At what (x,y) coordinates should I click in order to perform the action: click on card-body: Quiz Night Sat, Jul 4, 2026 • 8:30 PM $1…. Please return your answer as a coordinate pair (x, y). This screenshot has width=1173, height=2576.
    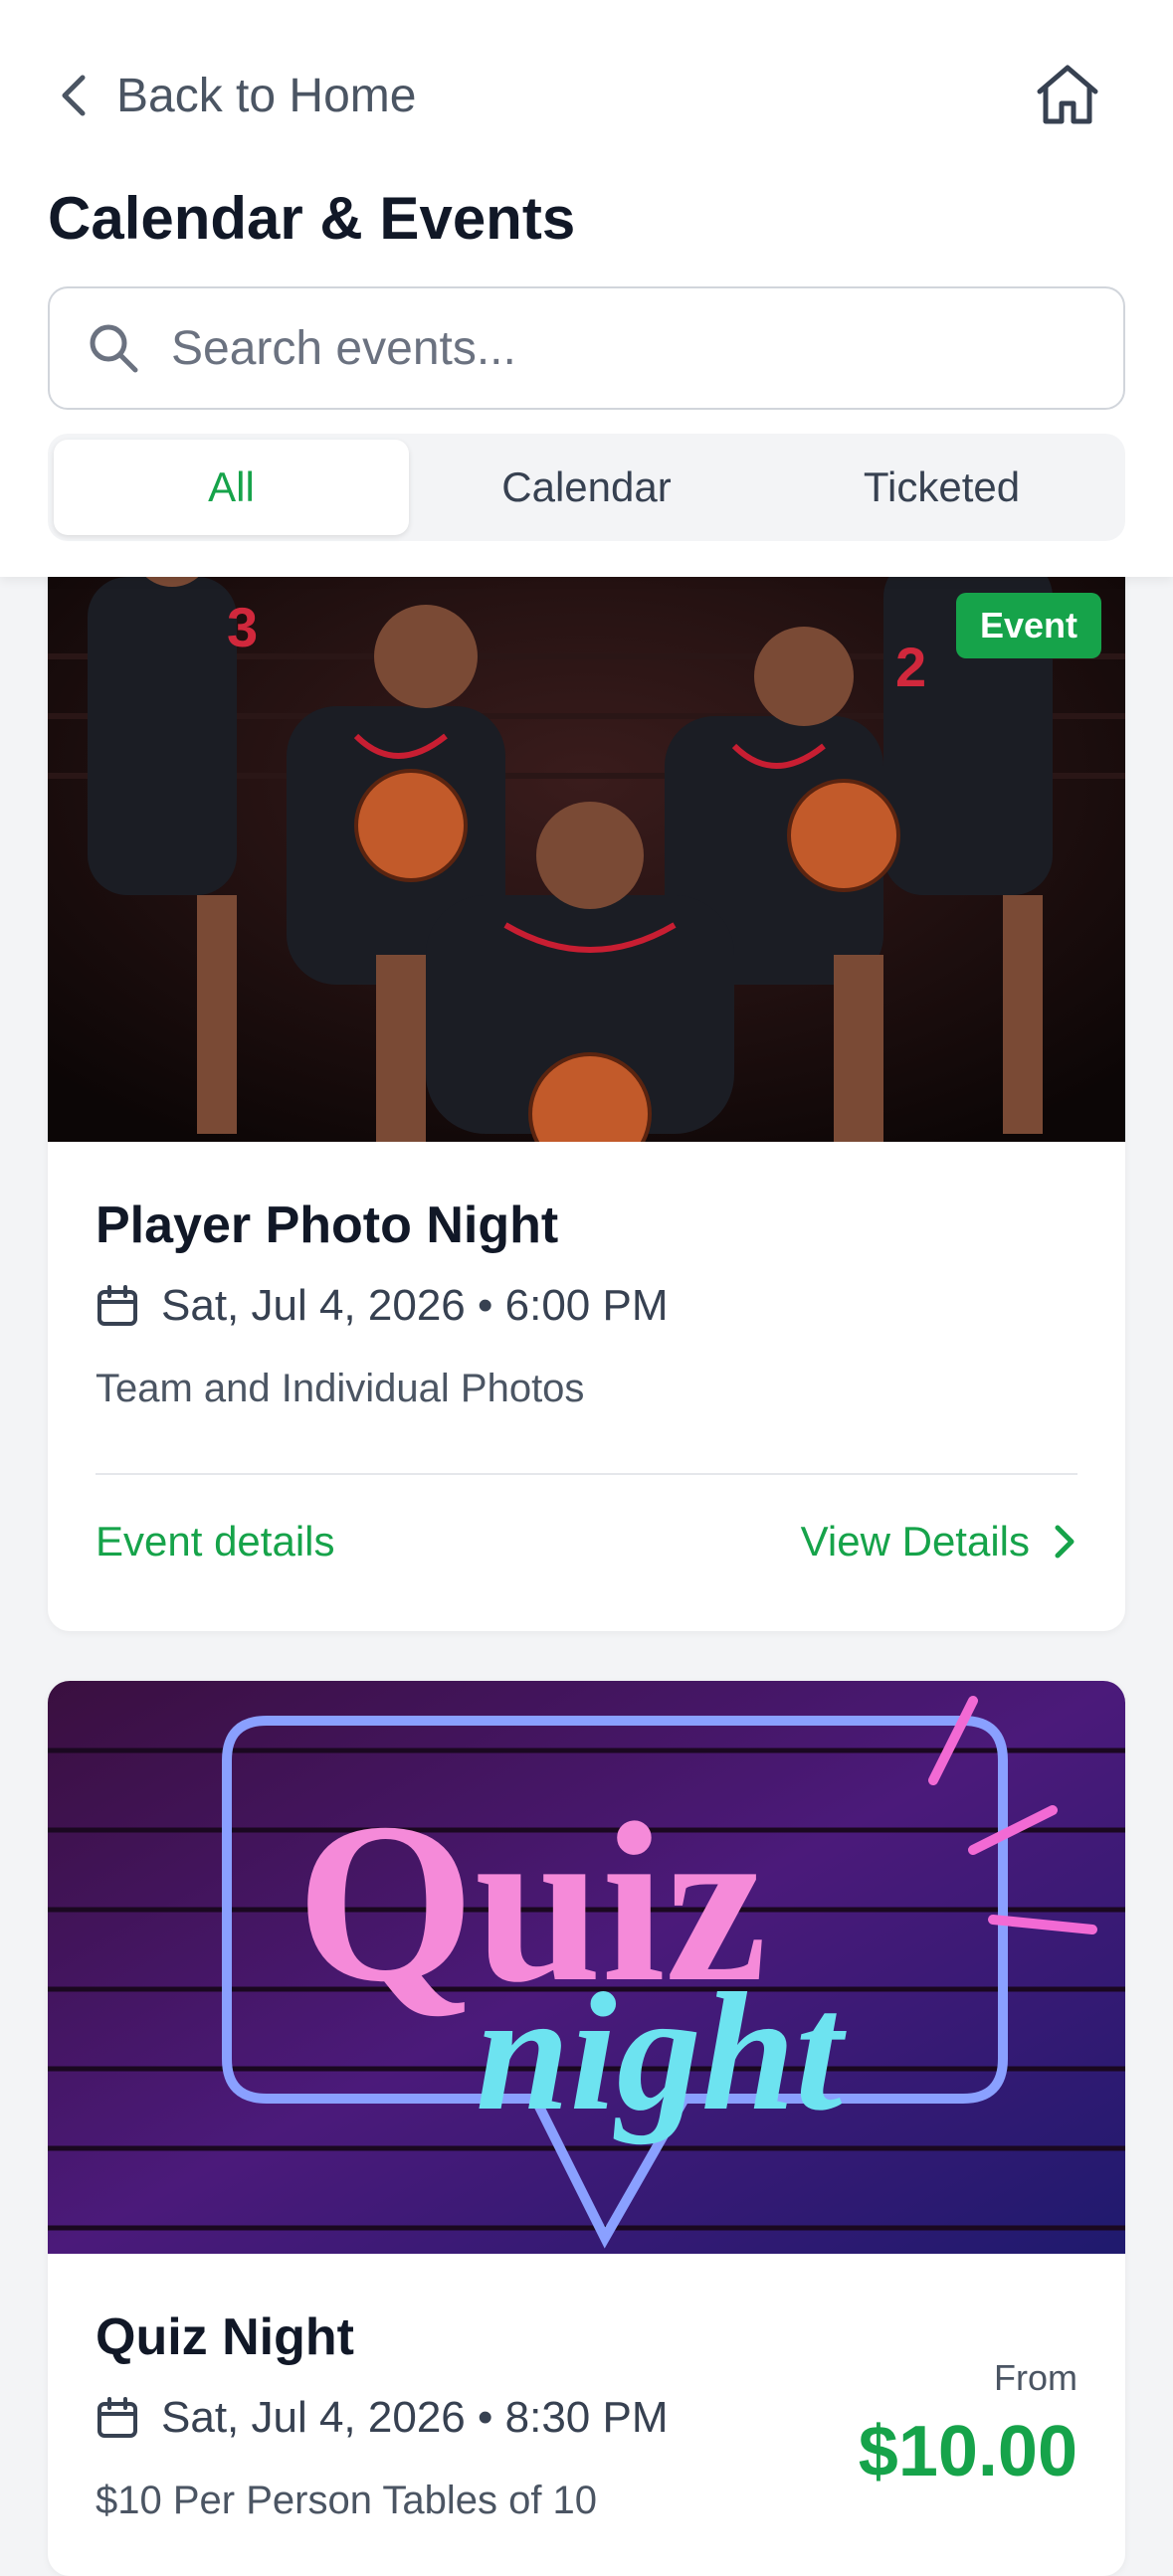
    Looking at the image, I should click on (586, 2415).